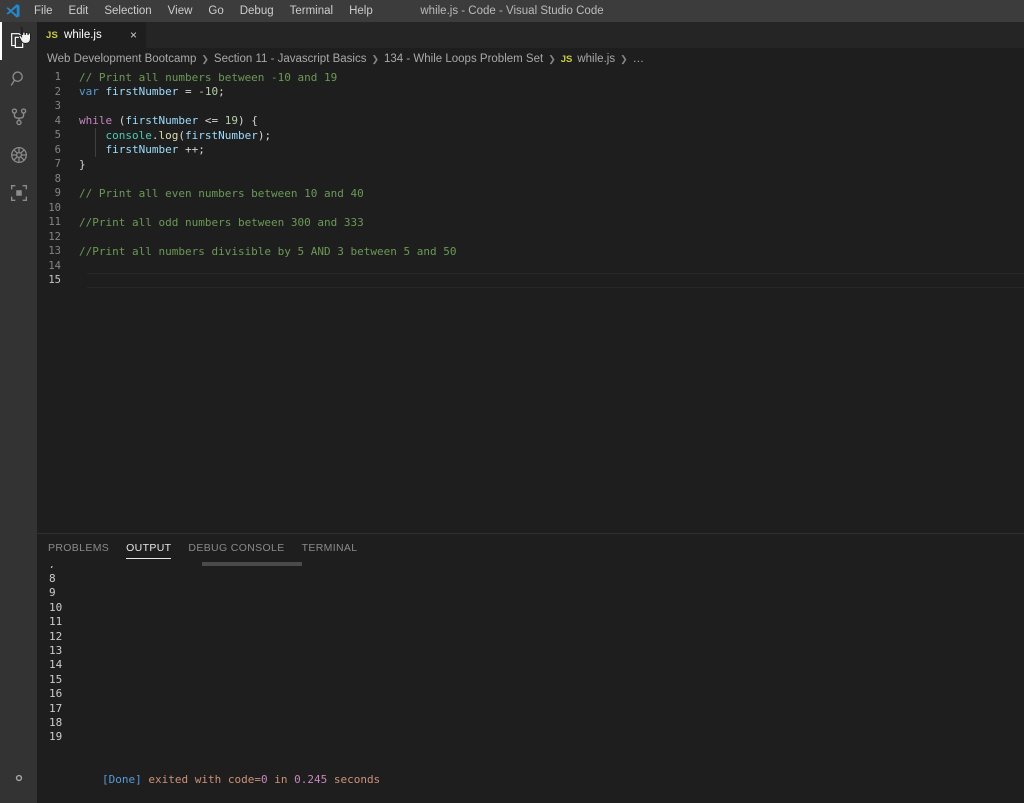  Describe the element at coordinates (530, 164) in the screenshot. I see `code-line: 7}` at that location.